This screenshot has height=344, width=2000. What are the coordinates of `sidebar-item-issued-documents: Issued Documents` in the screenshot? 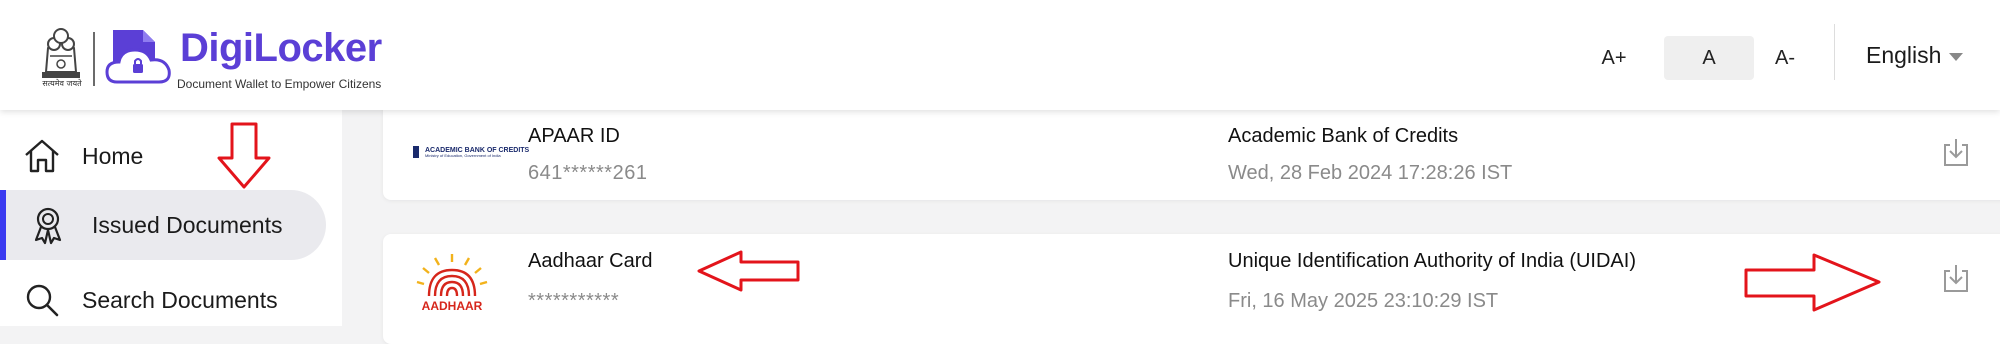 It's located at (163, 225).